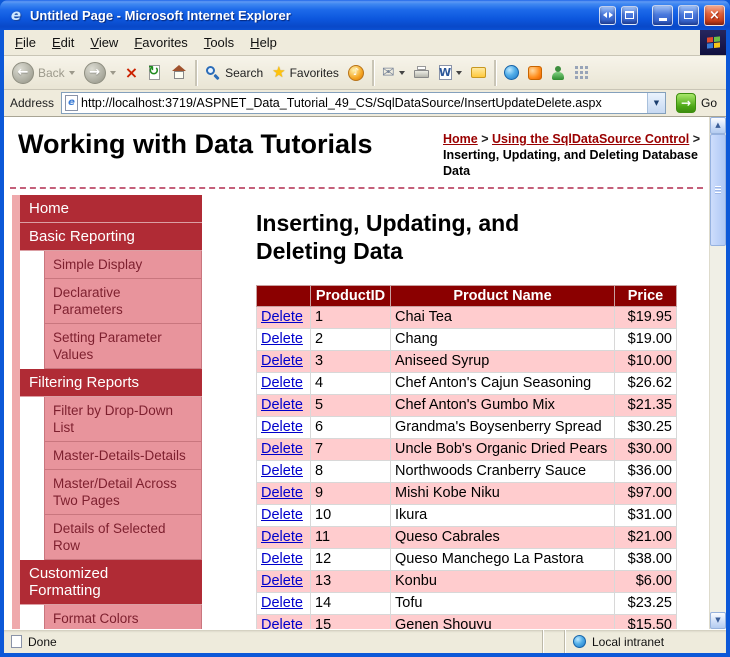  Describe the element at coordinates (645, 405) in the screenshot. I see `product-price-cell: $21.35` at that location.